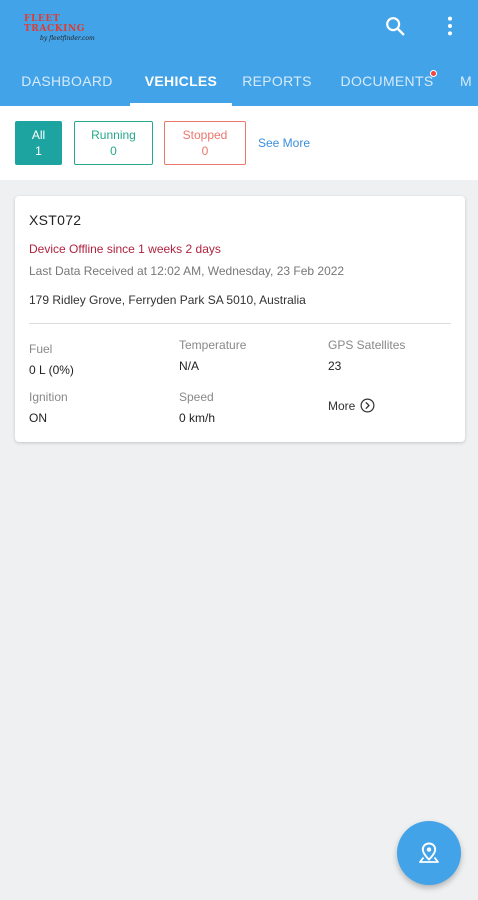 Image resolution: width=478 pixels, height=900 pixels. I want to click on more-details-button: More, so click(351, 405).